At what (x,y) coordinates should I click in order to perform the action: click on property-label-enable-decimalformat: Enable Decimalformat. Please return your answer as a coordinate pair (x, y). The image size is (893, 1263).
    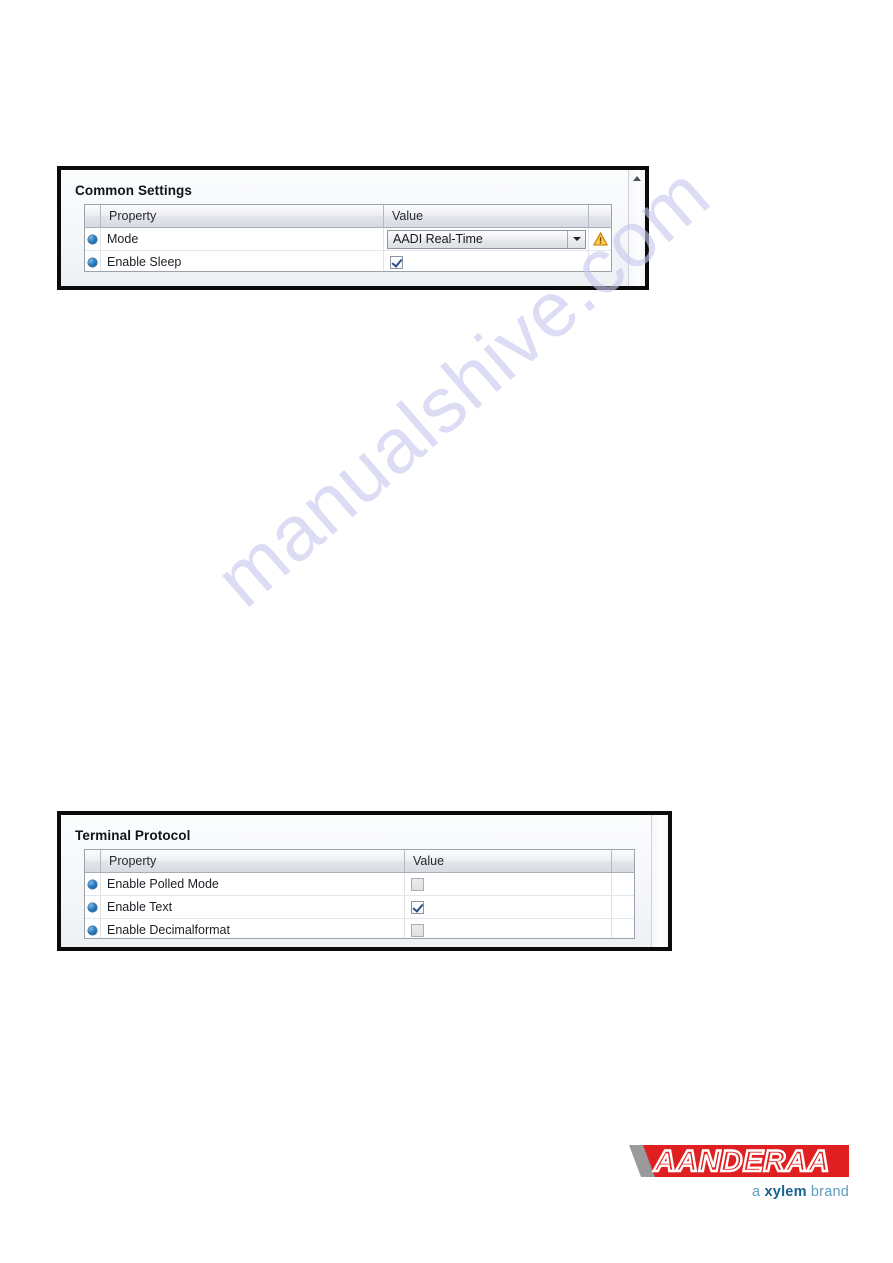
    Looking at the image, I should click on (253, 928).